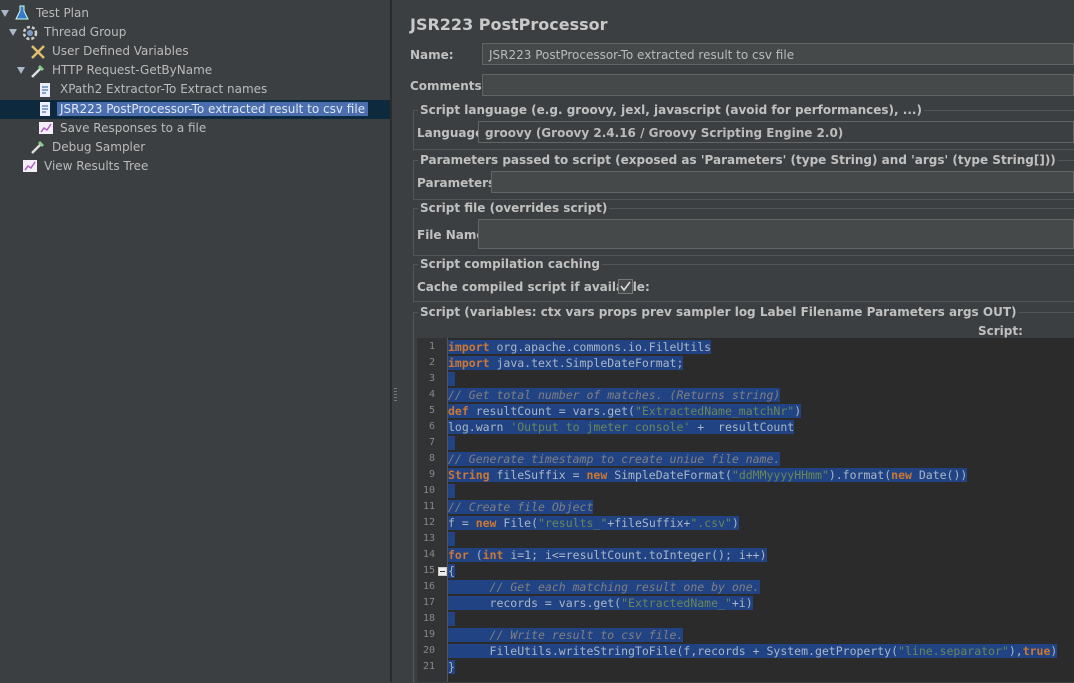 This screenshot has height=683, width=1074. Describe the element at coordinates (604, 587) in the screenshot. I see `code-line: // Get each matching result one by one.` at that location.